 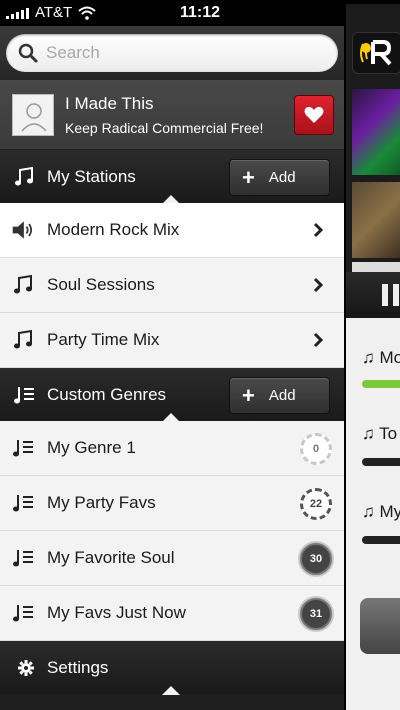 I want to click on gear-icon, so click(x=26, y=667).